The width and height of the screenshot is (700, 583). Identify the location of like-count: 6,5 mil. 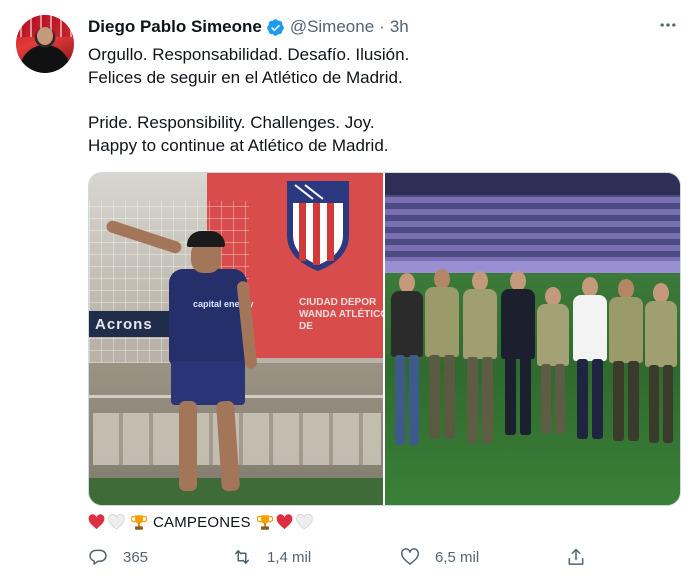
(457, 557).